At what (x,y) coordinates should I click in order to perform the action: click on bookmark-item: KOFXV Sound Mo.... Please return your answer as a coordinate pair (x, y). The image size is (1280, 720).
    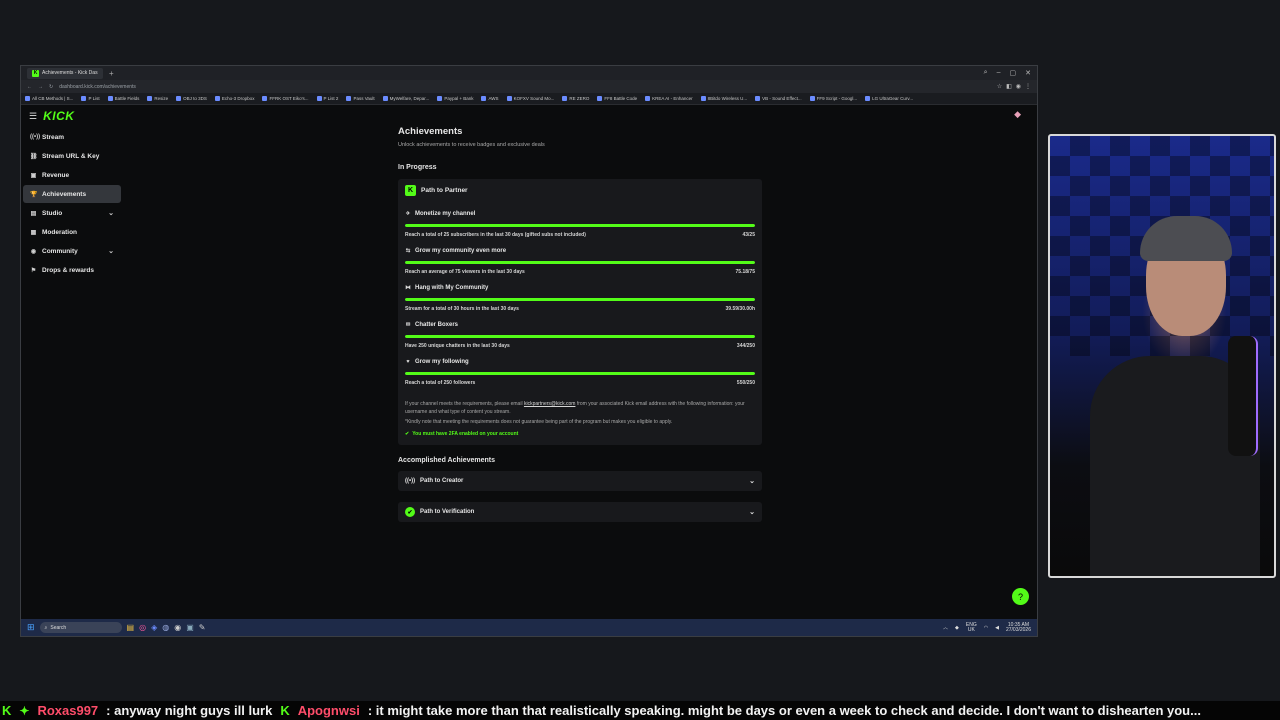
    Looking at the image, I should click on (530, 98).